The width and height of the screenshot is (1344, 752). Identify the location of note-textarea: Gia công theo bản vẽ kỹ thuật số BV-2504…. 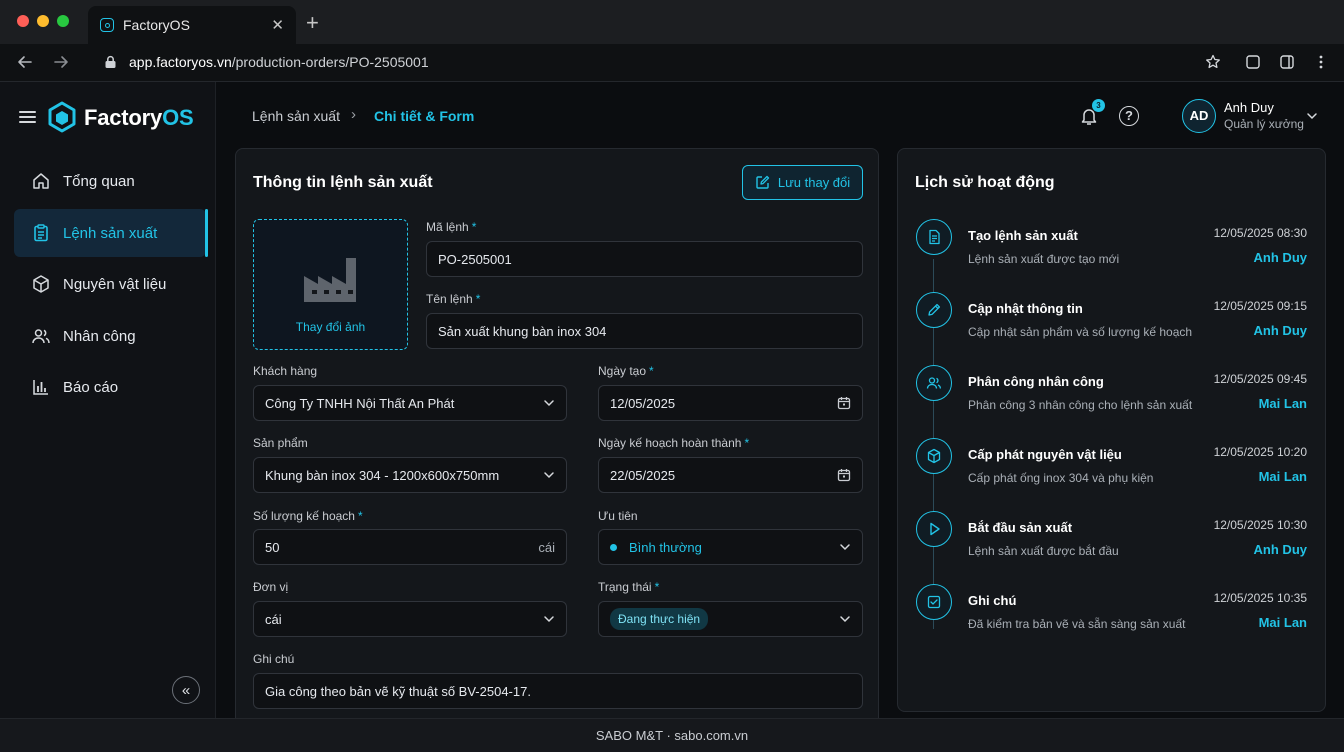
(558, 691).